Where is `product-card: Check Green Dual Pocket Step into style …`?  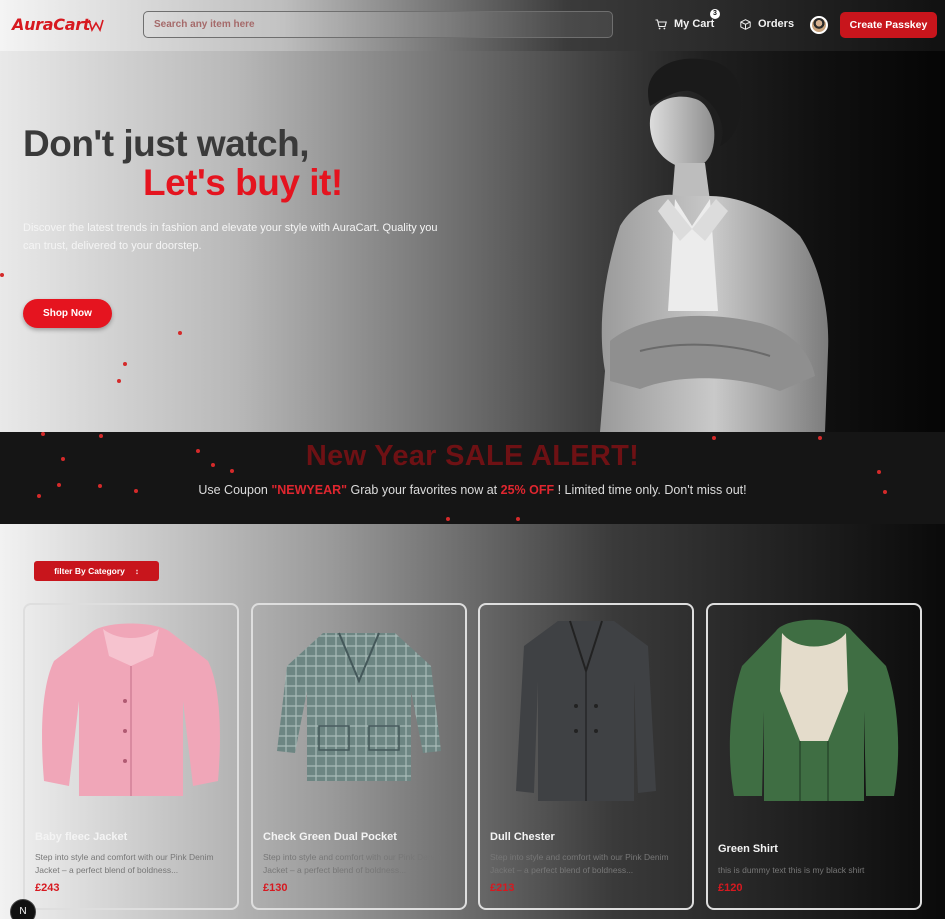
product-card: Check Green Dual Pocket Step into style … is located at coordinates (359, 756).